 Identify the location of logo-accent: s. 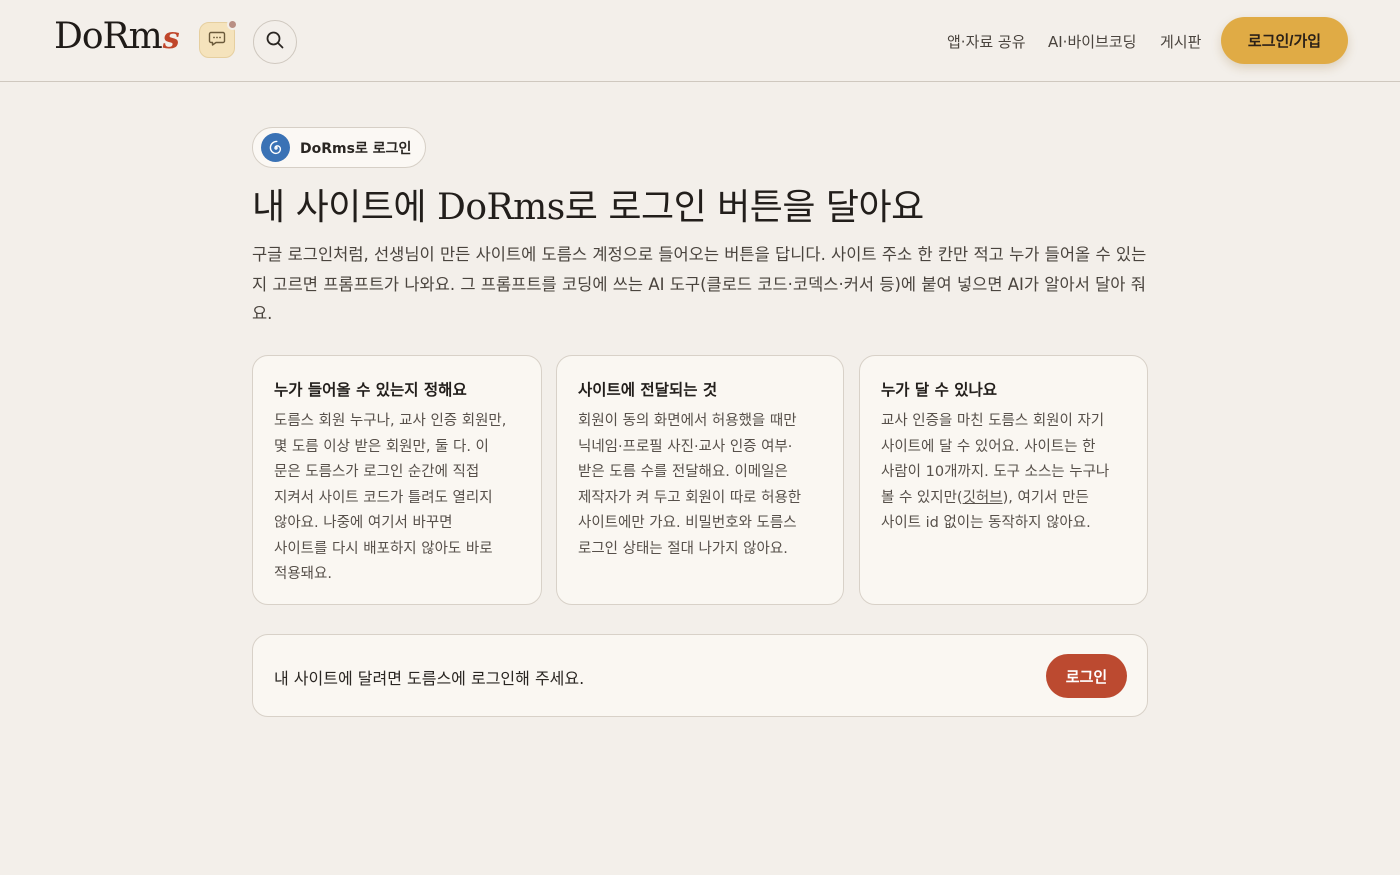
(171, 38).